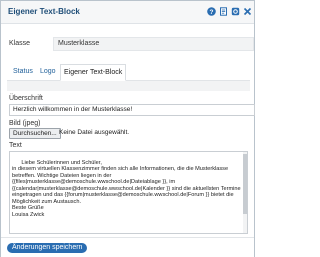 The image size is (320, 257). Describe the element at coordinates (235, 11) in the screenshot. I see `settings-icon` at that location.